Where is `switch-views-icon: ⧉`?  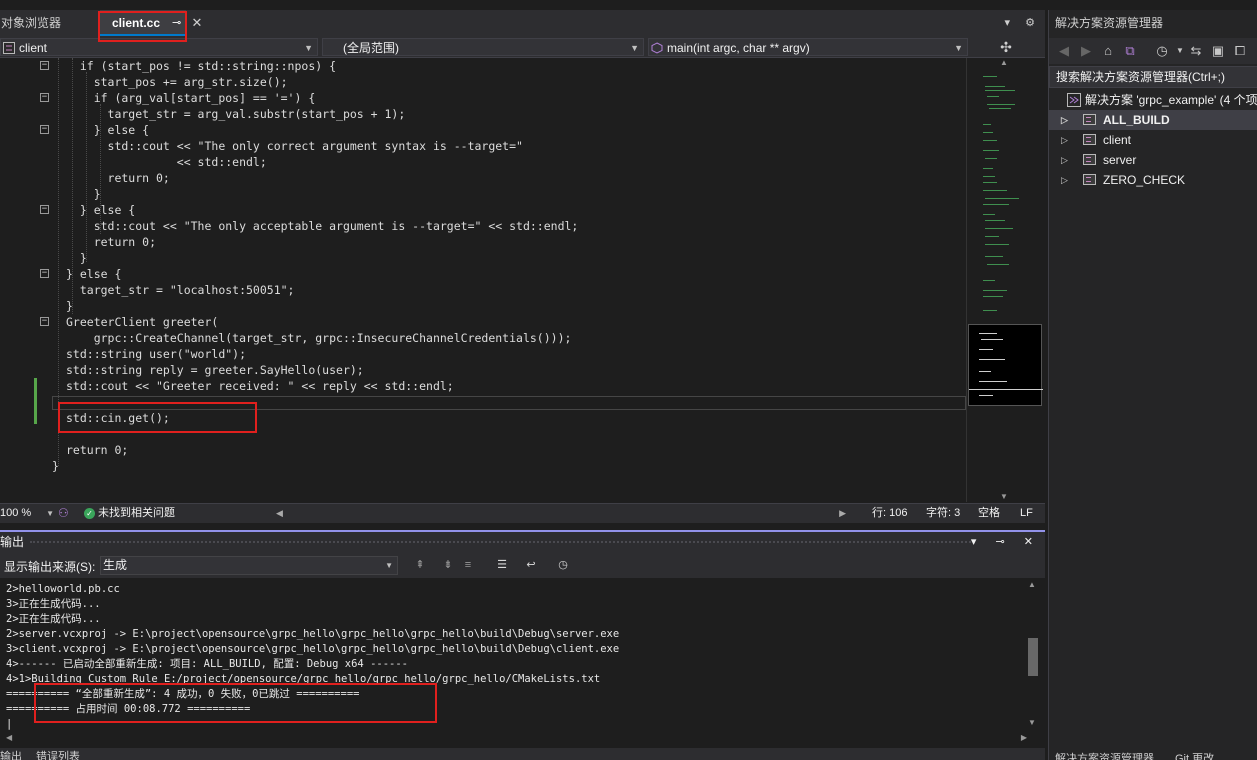
switch-views-icon: ⧉ is located at coordinates (1130, 51).